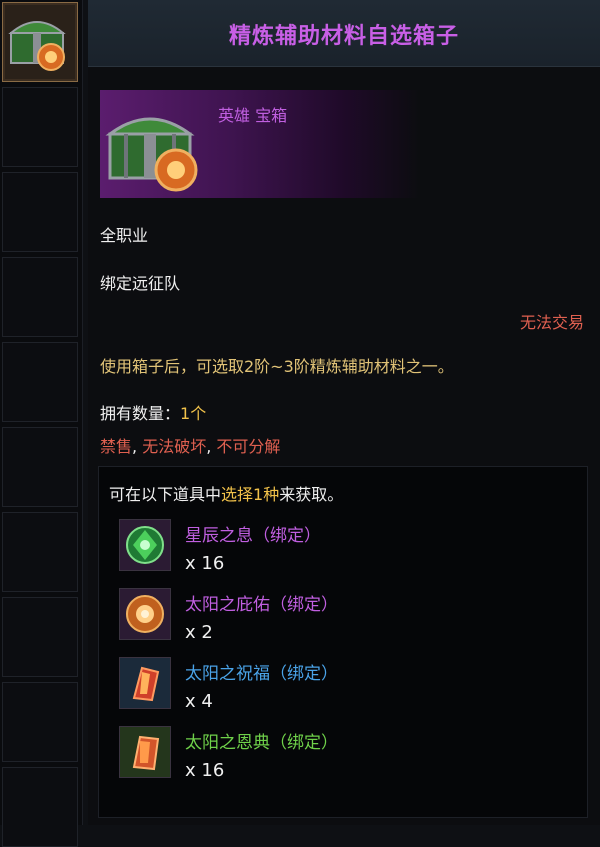 The height and width of the screenshot is (847, 600). What do you see at coordinates (174, 446) in the screenshot?
I see `restriction-no-destroy: 无法破坏` at bounding box center [174, 446].